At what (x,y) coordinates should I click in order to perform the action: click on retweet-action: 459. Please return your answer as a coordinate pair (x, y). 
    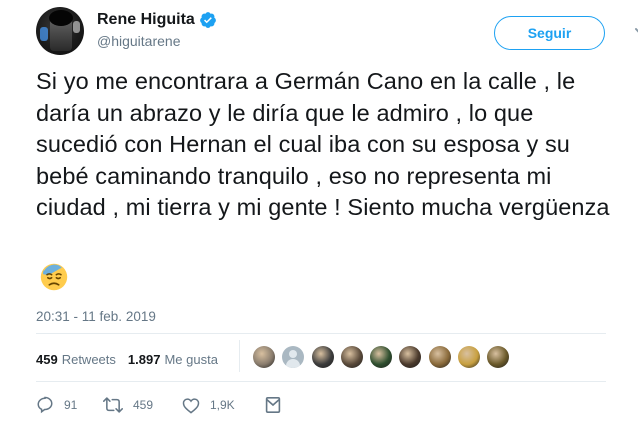
    Looking at the image, I should click on (142, 405).